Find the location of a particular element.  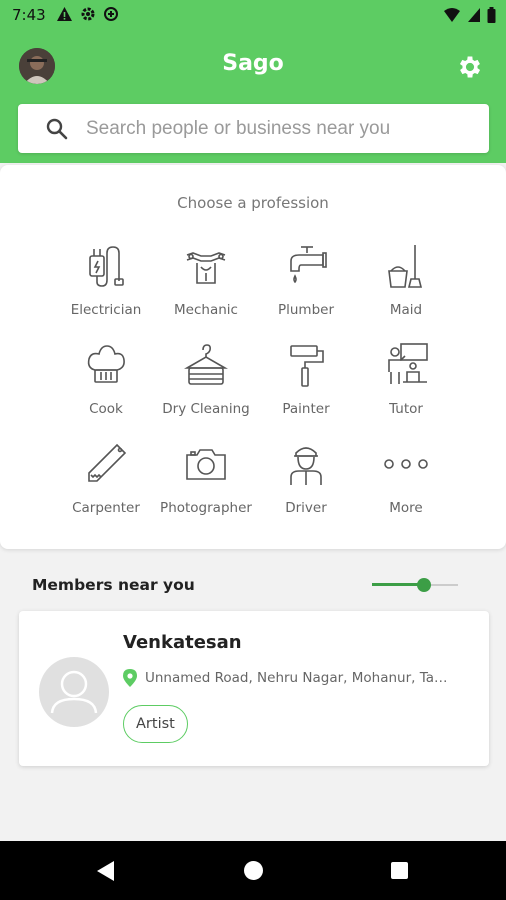

profession-photographer: Photographer is located at coordinates (206, 489).